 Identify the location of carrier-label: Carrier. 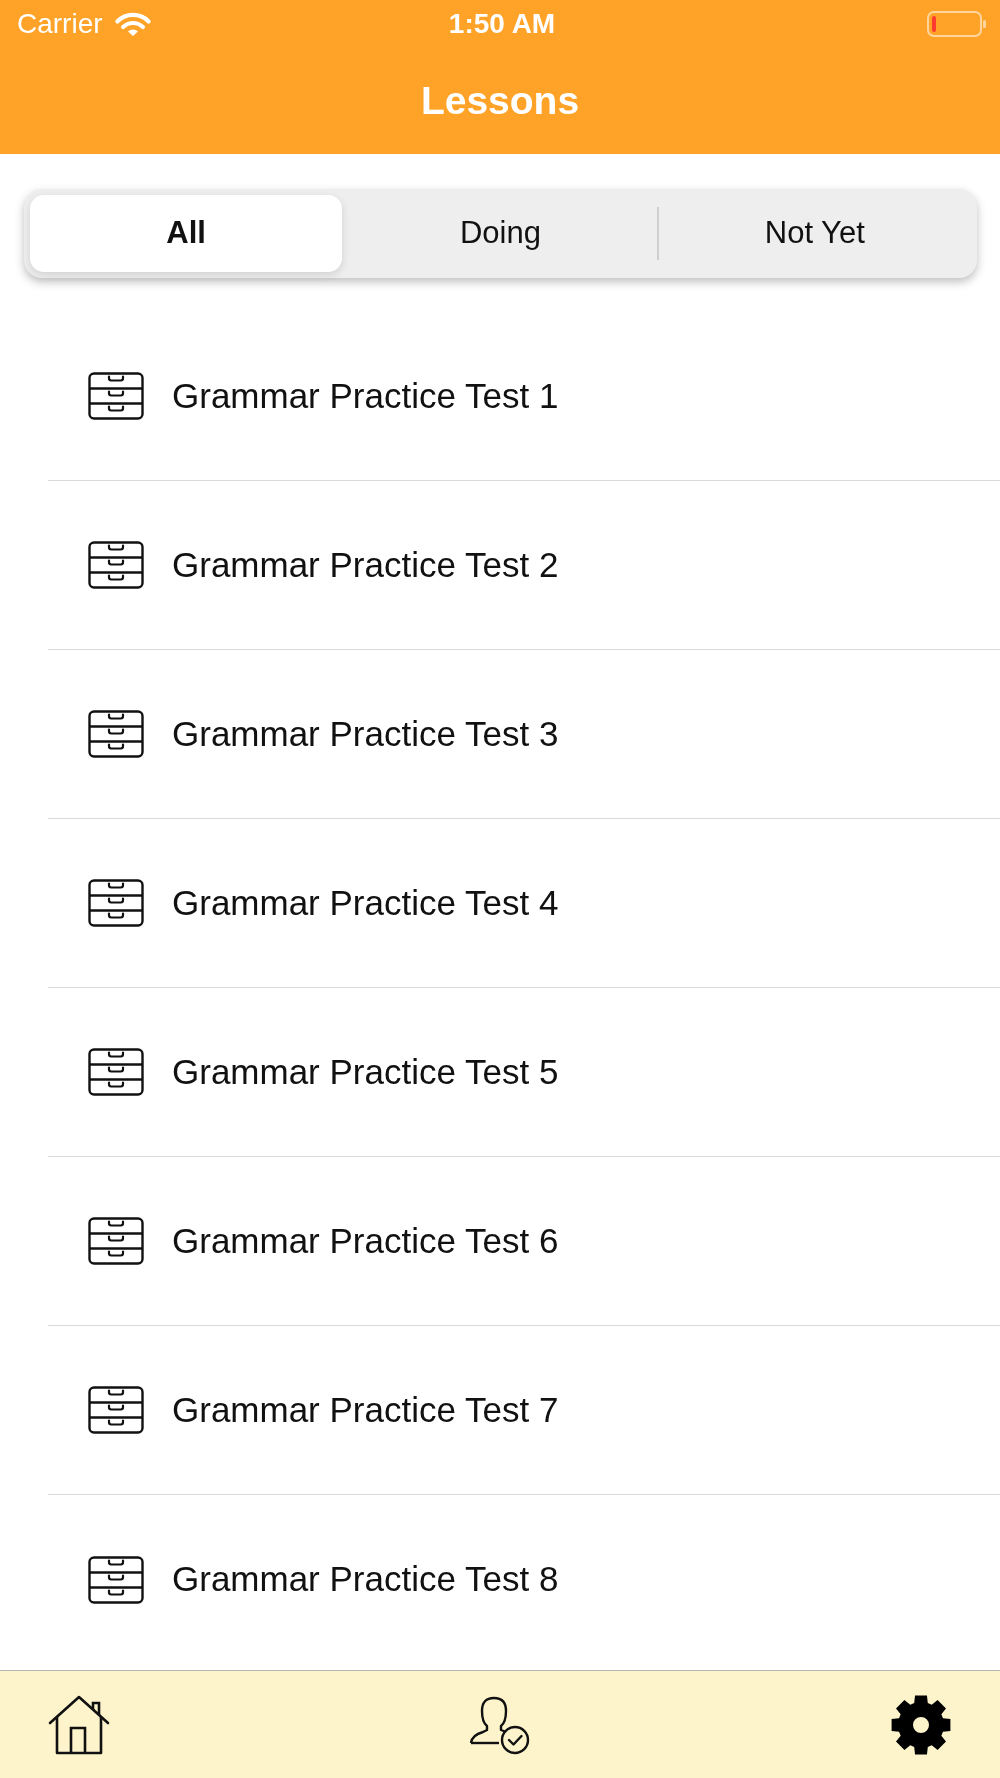
(60, 24).